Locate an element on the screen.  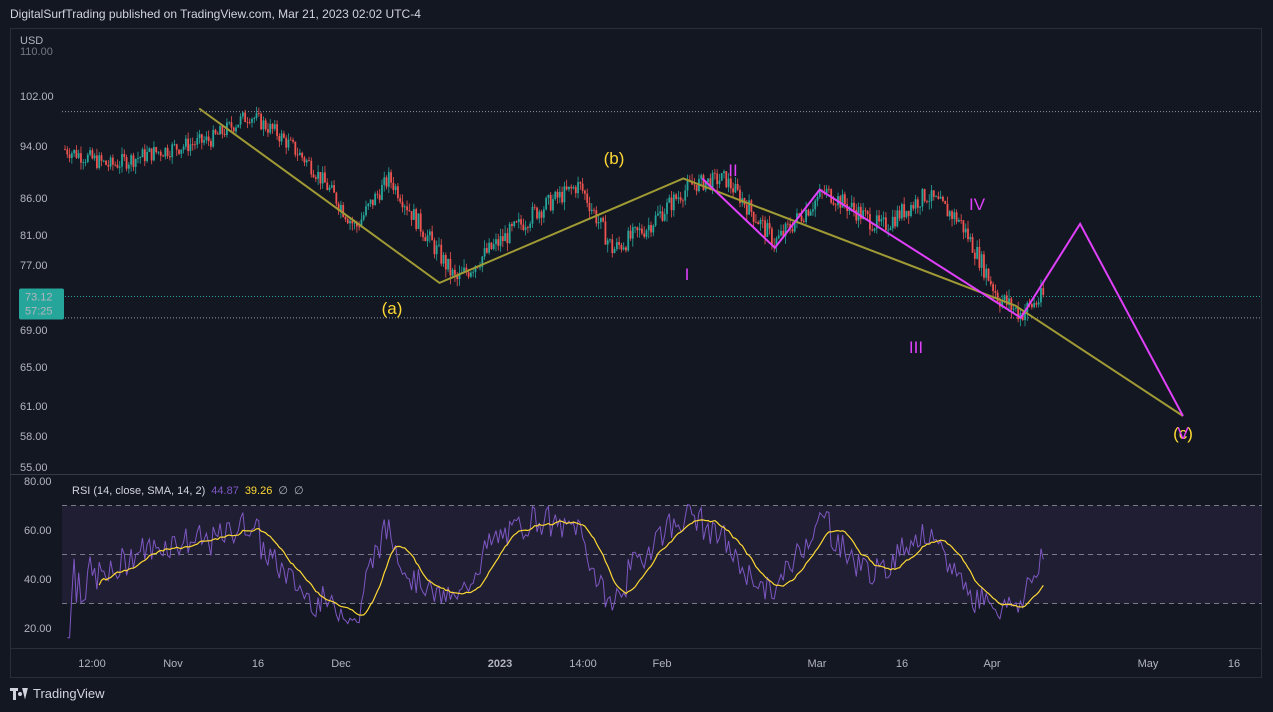
rsi-legend-extra: ∅ is located at coordinates (283, 491).